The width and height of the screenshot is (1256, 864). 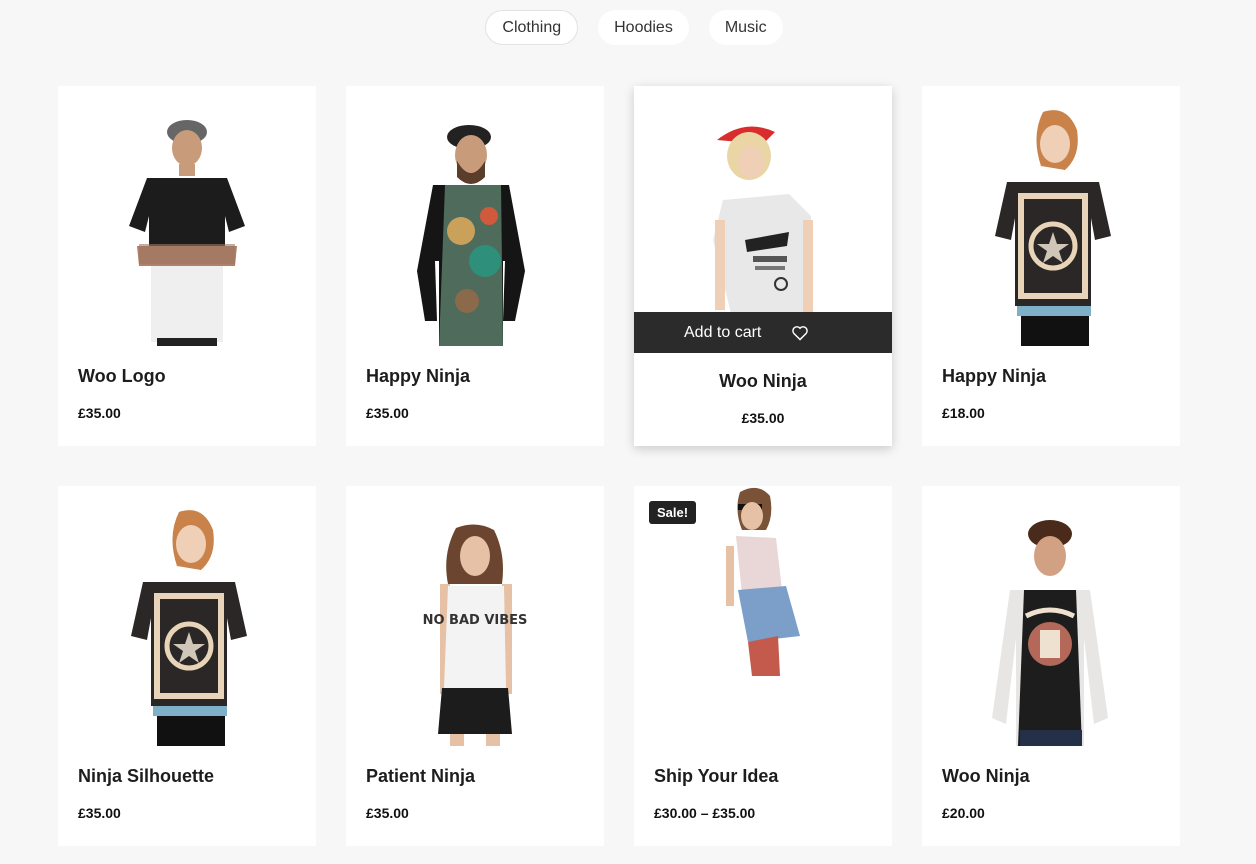 I want to click on filter-hoodies: Hoodies, so click(x=643, y=27).